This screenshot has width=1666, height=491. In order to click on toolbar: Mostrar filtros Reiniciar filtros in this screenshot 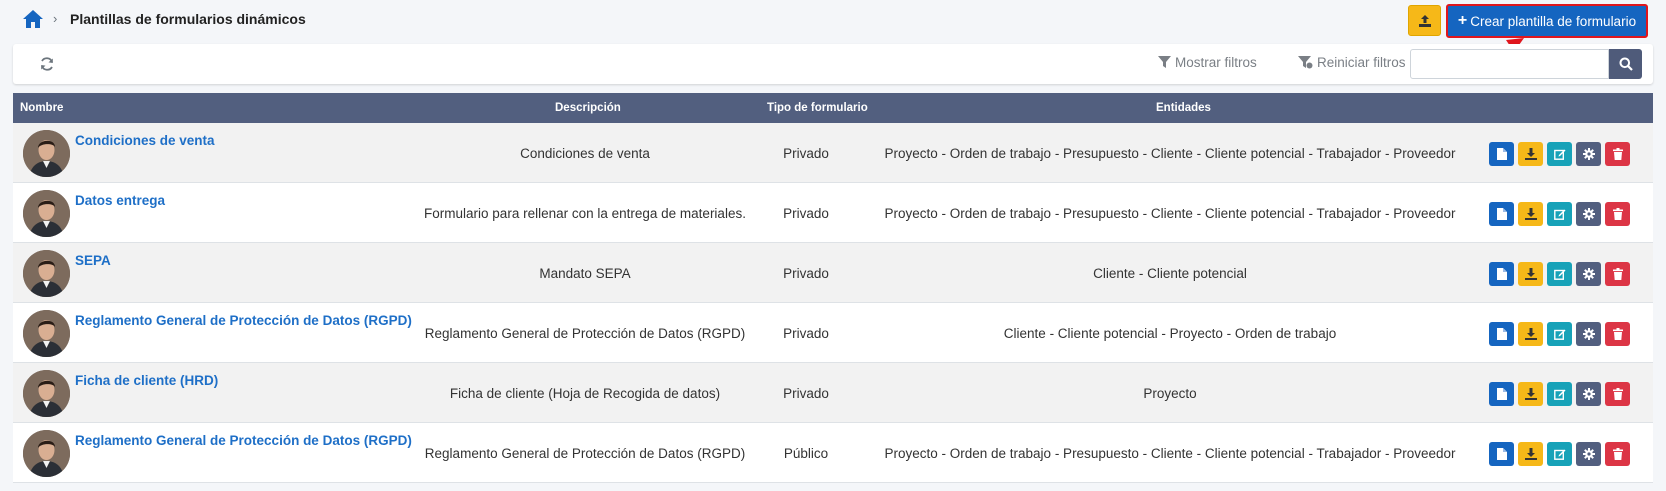, I will do `click(833, 64)`.